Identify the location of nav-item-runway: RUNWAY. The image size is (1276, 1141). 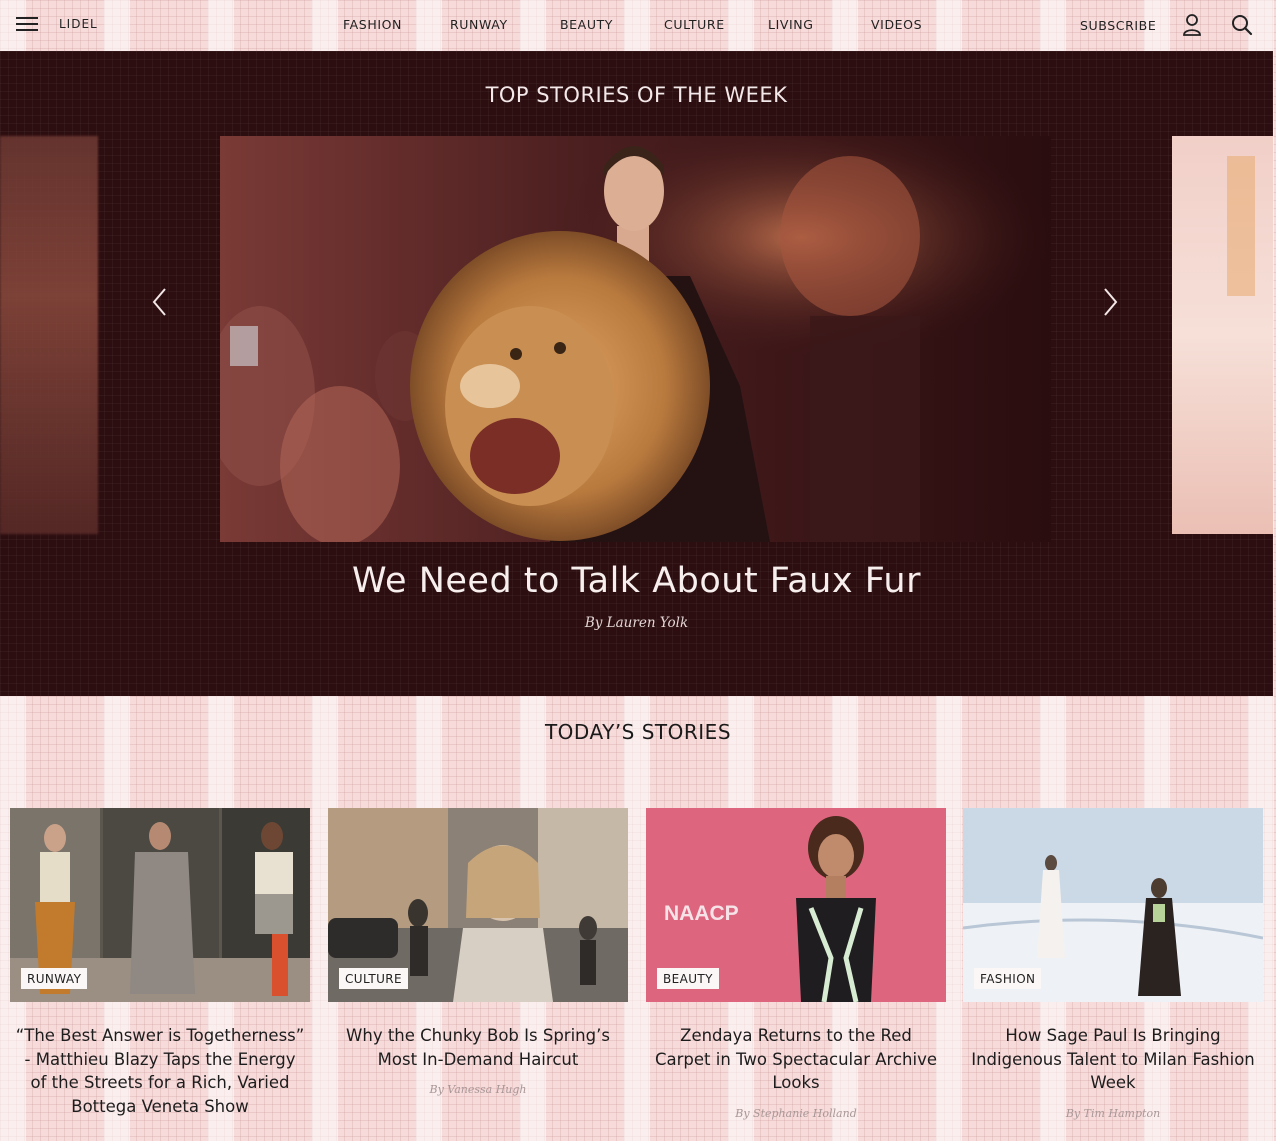
(479, 24).